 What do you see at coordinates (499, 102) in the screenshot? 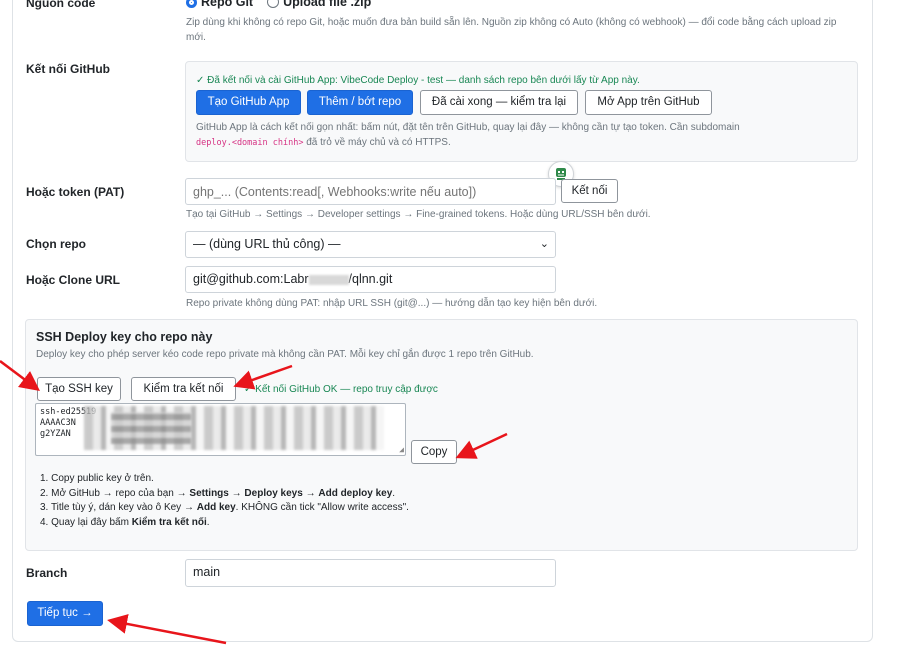
I see `check-installed-button: Đã cài xong — kiểm tra lại` at bounding box center [499, 102].